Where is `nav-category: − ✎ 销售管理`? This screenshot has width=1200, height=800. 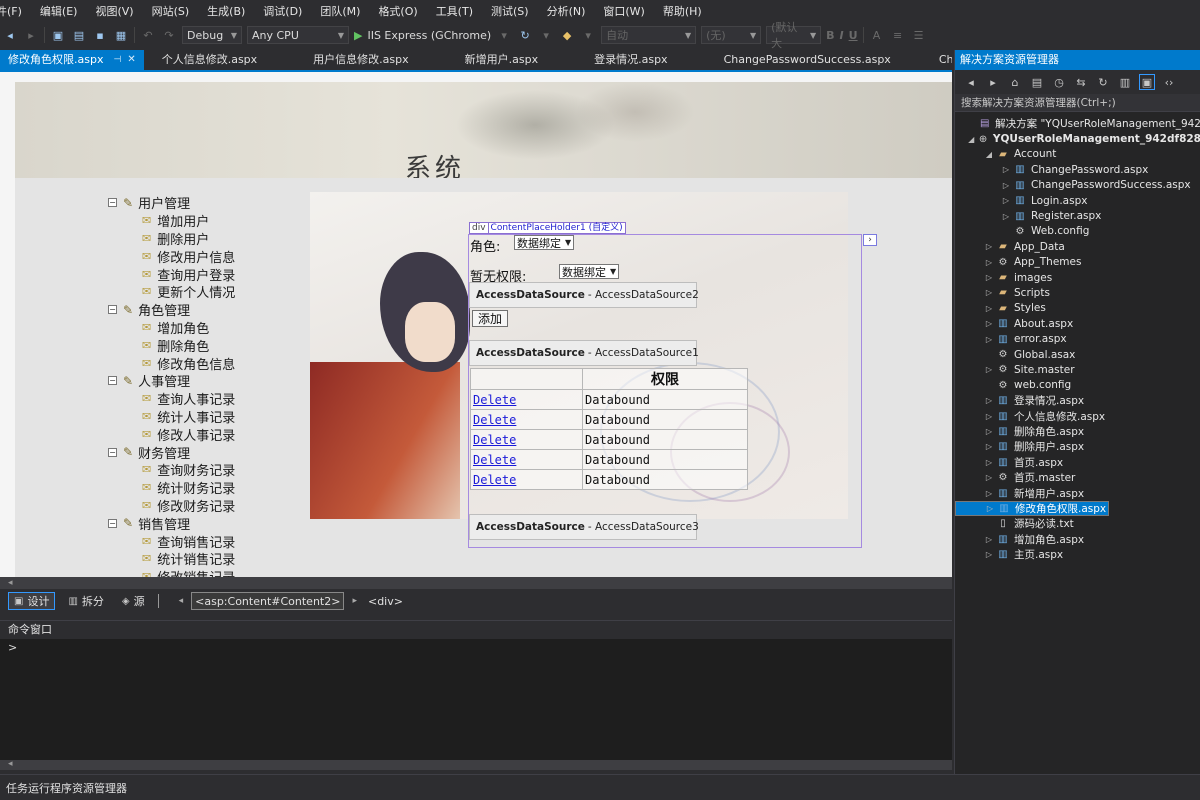 nav-category: − ✎ 销售管理 is located at coordinates (208, 523).